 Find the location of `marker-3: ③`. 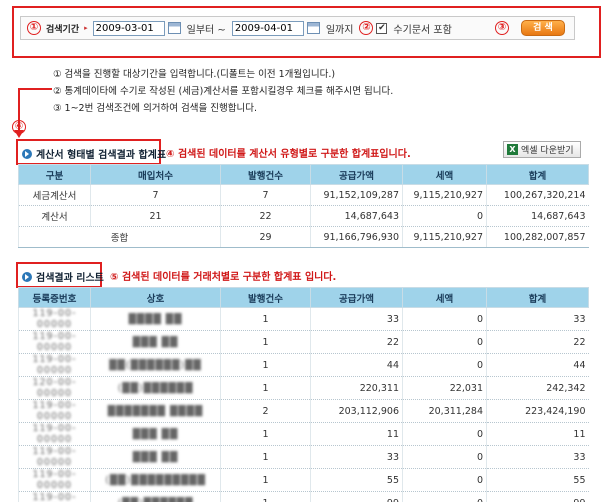

marker-3: ③ is located at coordinates (502, 28).